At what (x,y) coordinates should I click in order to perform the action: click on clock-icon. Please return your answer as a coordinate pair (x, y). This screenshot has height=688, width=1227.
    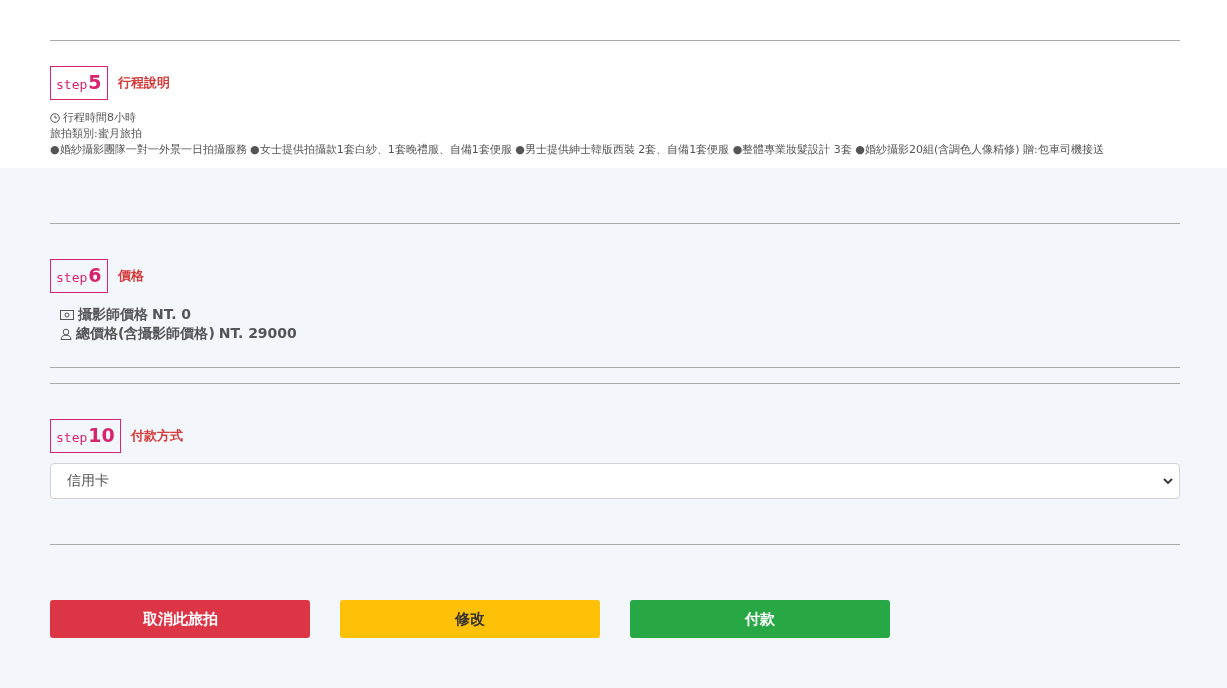
    Looking at the image, I should click on (55, 118).